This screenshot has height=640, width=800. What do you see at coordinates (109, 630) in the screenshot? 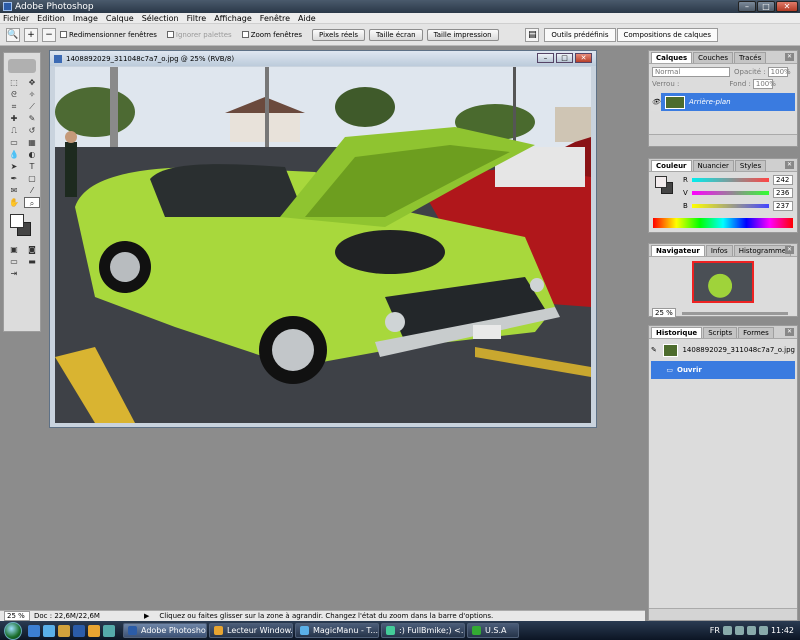
I see `chat-icon` at bounding box center [109, 630].